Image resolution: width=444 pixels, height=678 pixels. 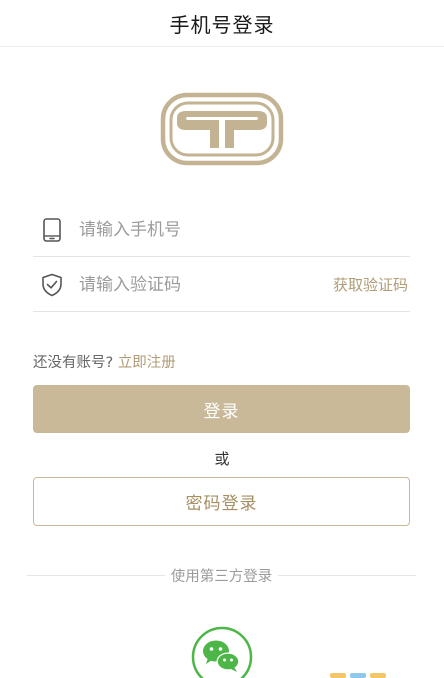 I want to click on third-party-divider: 使用第三方登录, so click(x=221, y=575).